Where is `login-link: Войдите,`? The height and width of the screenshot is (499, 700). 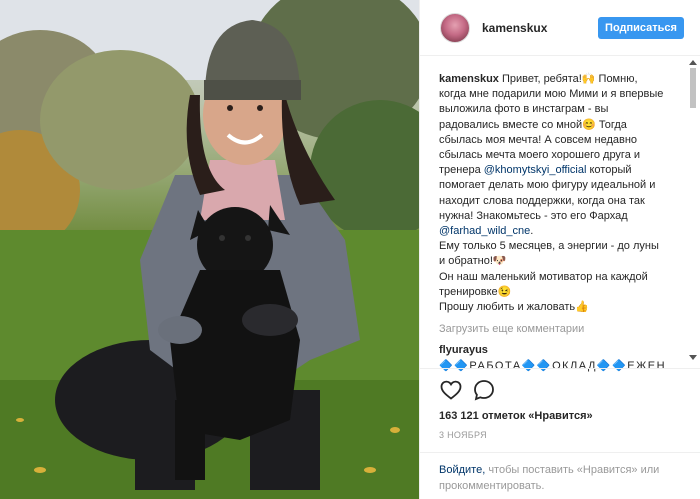 login-link: Войдите, is located at coordinates (462, 470).